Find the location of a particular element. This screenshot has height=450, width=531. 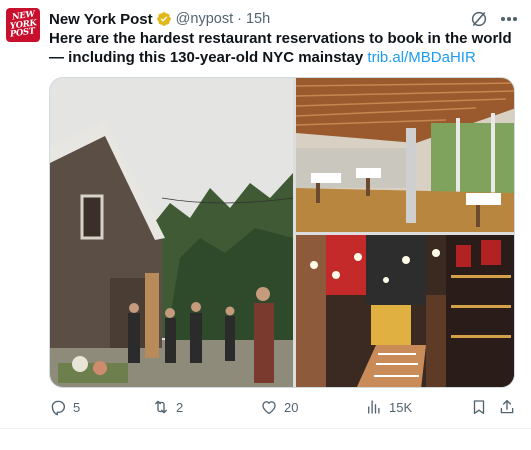

red-wine-bar-dining-photo is located at coordinates (405, 311).